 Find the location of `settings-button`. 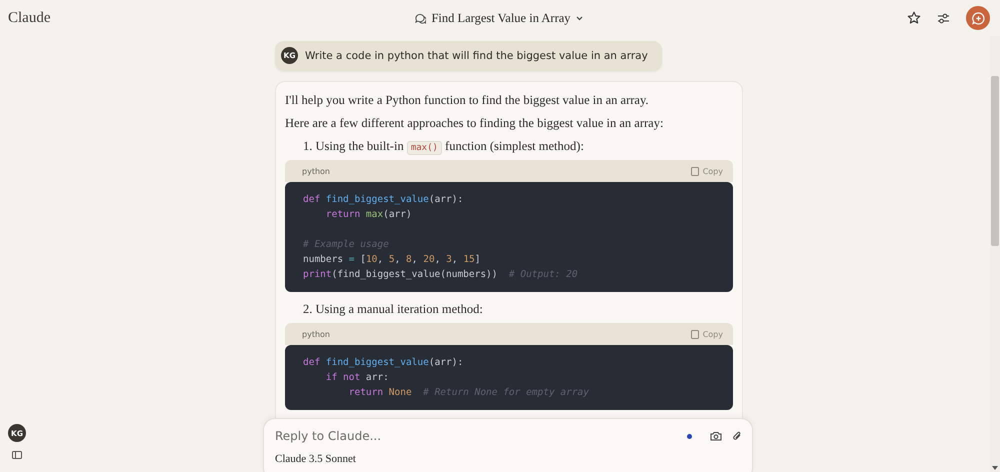

settings-button is located at coordinates (943, 18).